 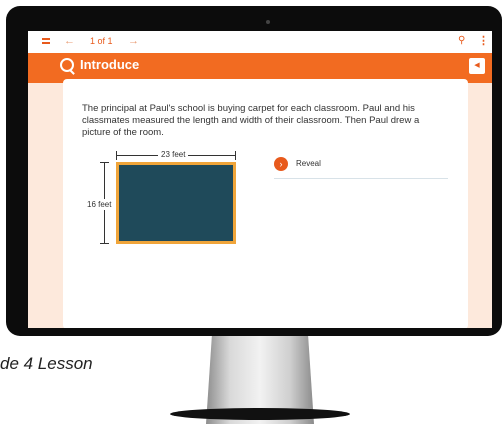 What do you see at coordinates (260, 42) in the screenshot?
I see `top-app-bar: ← 1 of 1 → ⚲ ⋮` at bounding box center [260, 42].